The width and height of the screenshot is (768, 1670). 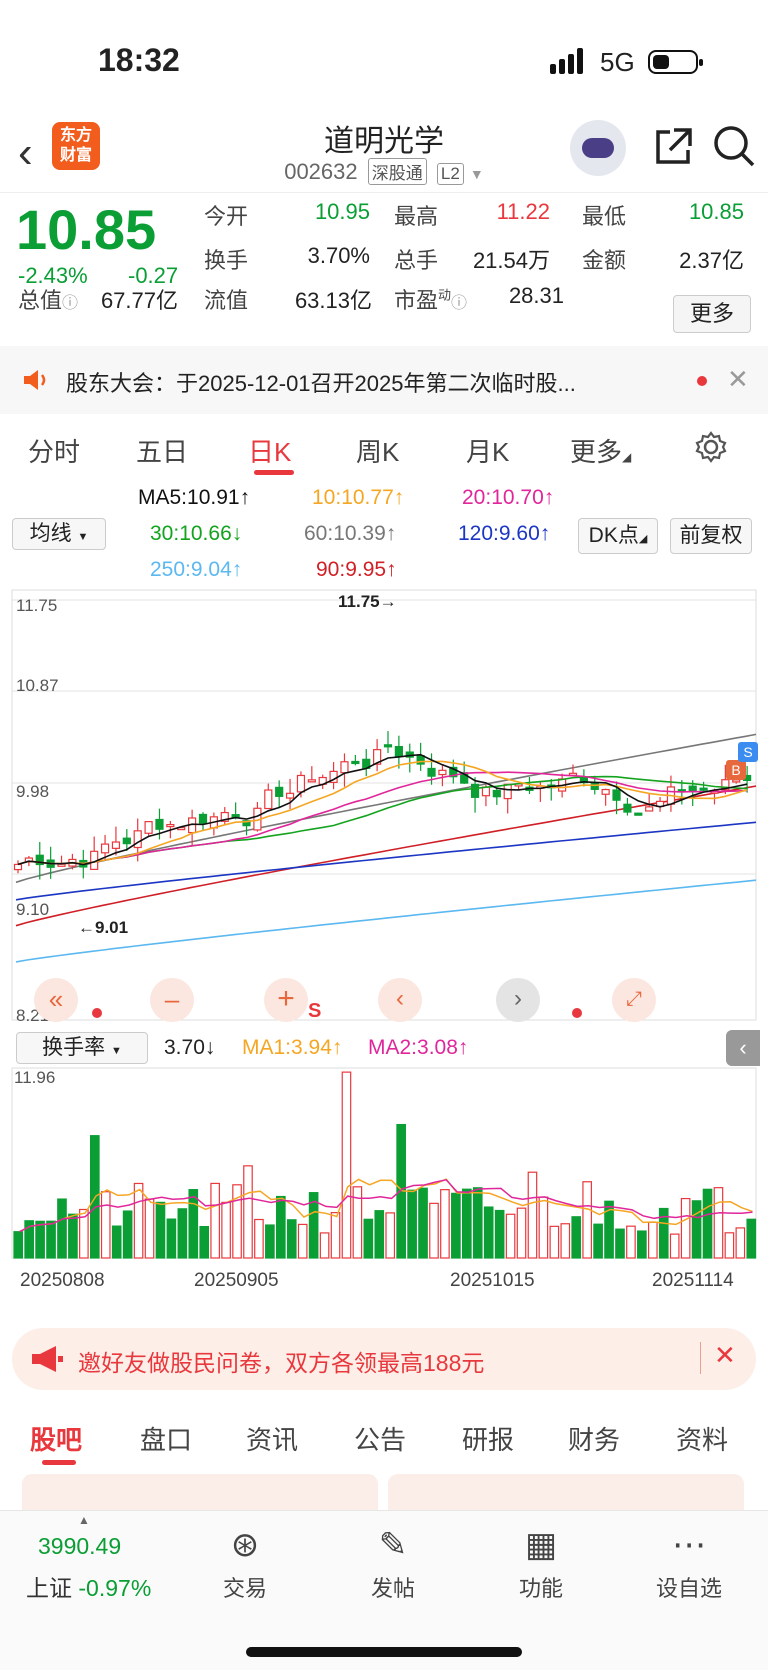 What do you see at coordinates (689, 1564) in the screenshot?
I see `add-watchlist-button: ⋯ 设自选` at bounding box center [689, 1564].